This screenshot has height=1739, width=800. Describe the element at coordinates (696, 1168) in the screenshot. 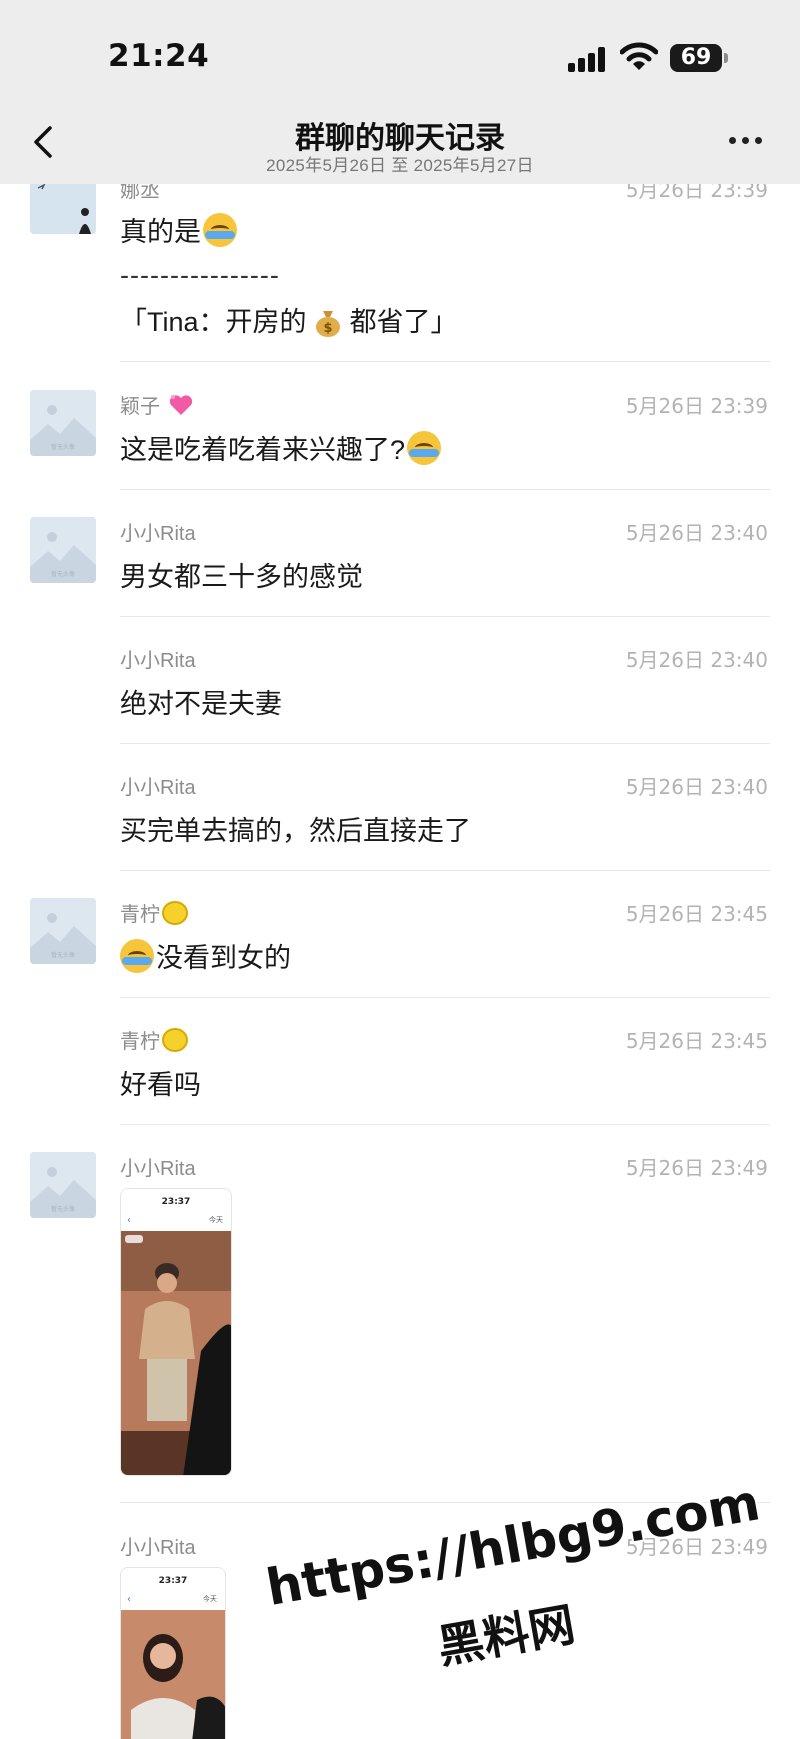

I see `message-time: 5月26日 23:49` at that location.